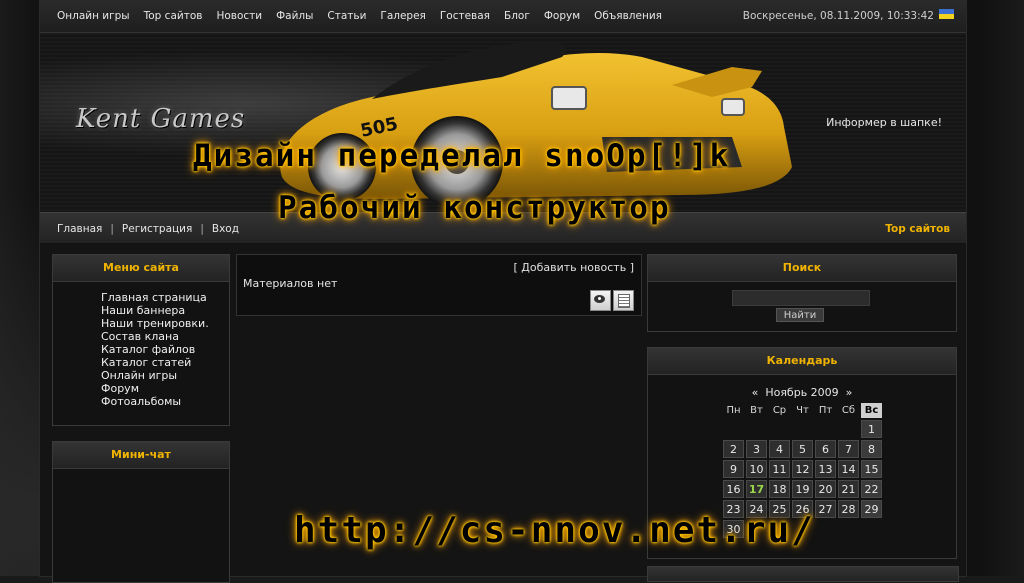  Describe the element at coordinates (825, 410) in the screenshot. I see `weekday-label: Пт` at that location.